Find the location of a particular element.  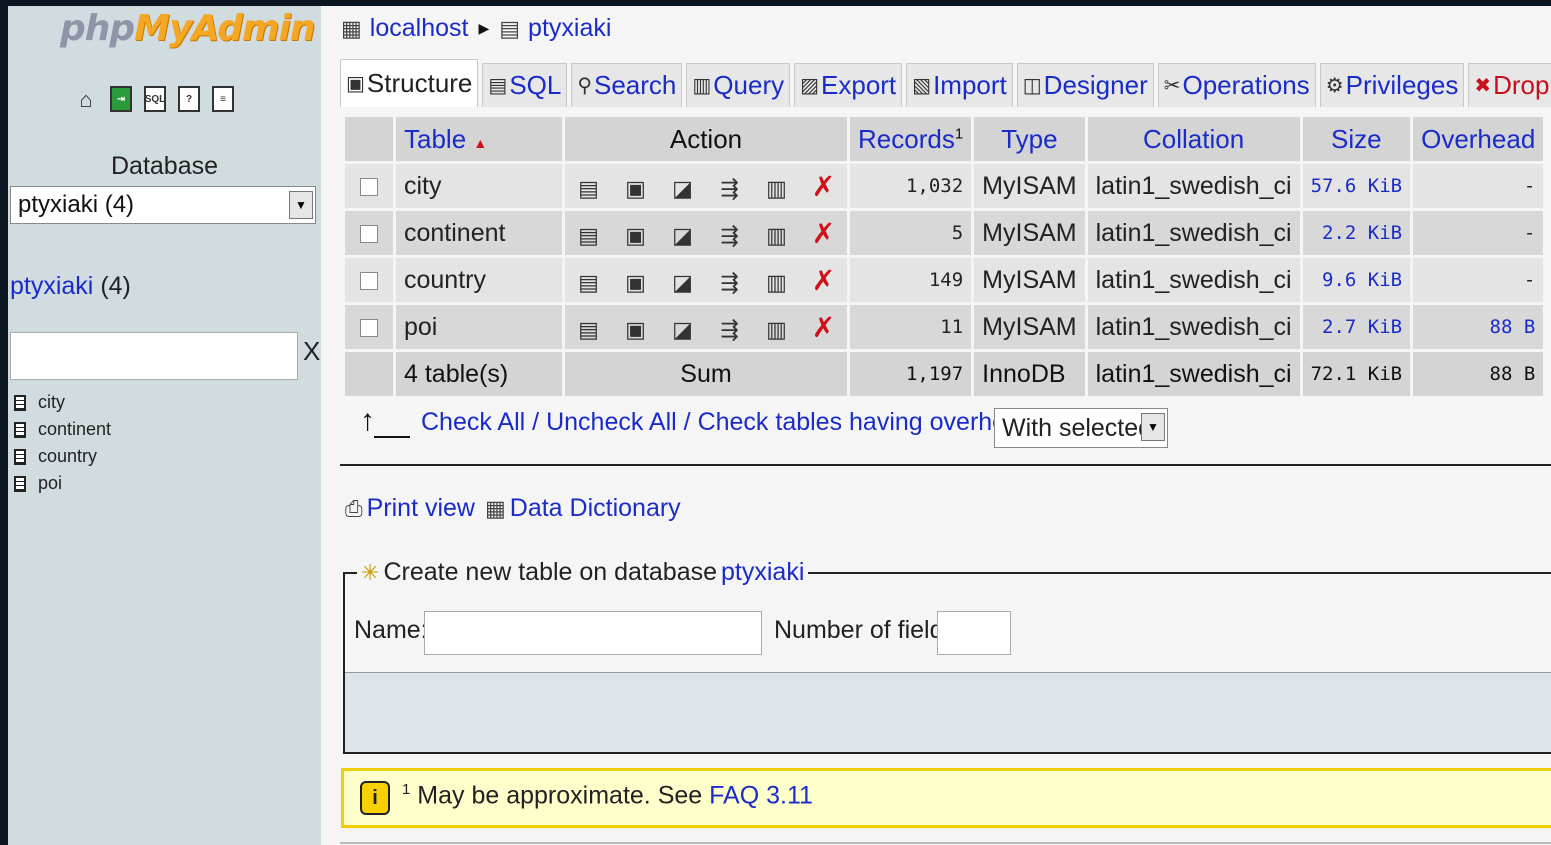

breadcrumb-database: ptyxiaki is located at coordinates (569, 28).